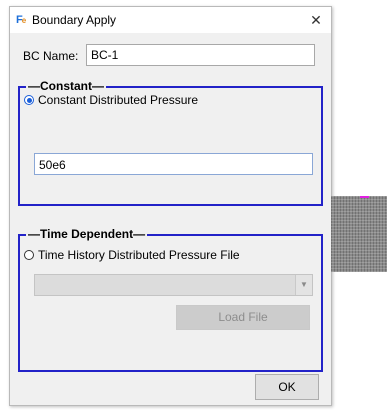 Image resolution: width=387 pixels, height=410 pixels. What do you see at coordinates (170, 20) in the screenshot?
I see `title-bar: Fe Boundary Apply ✕` at bounding box center [170, 20].